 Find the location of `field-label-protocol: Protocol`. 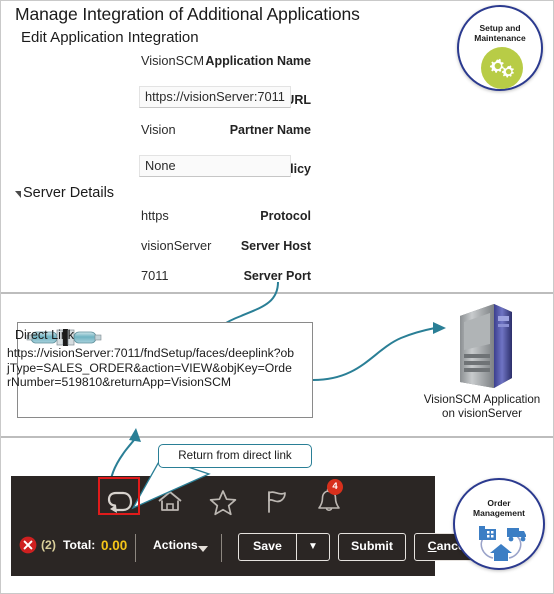

field-label-protocol: Protocol is located at coordinates (285, 216).